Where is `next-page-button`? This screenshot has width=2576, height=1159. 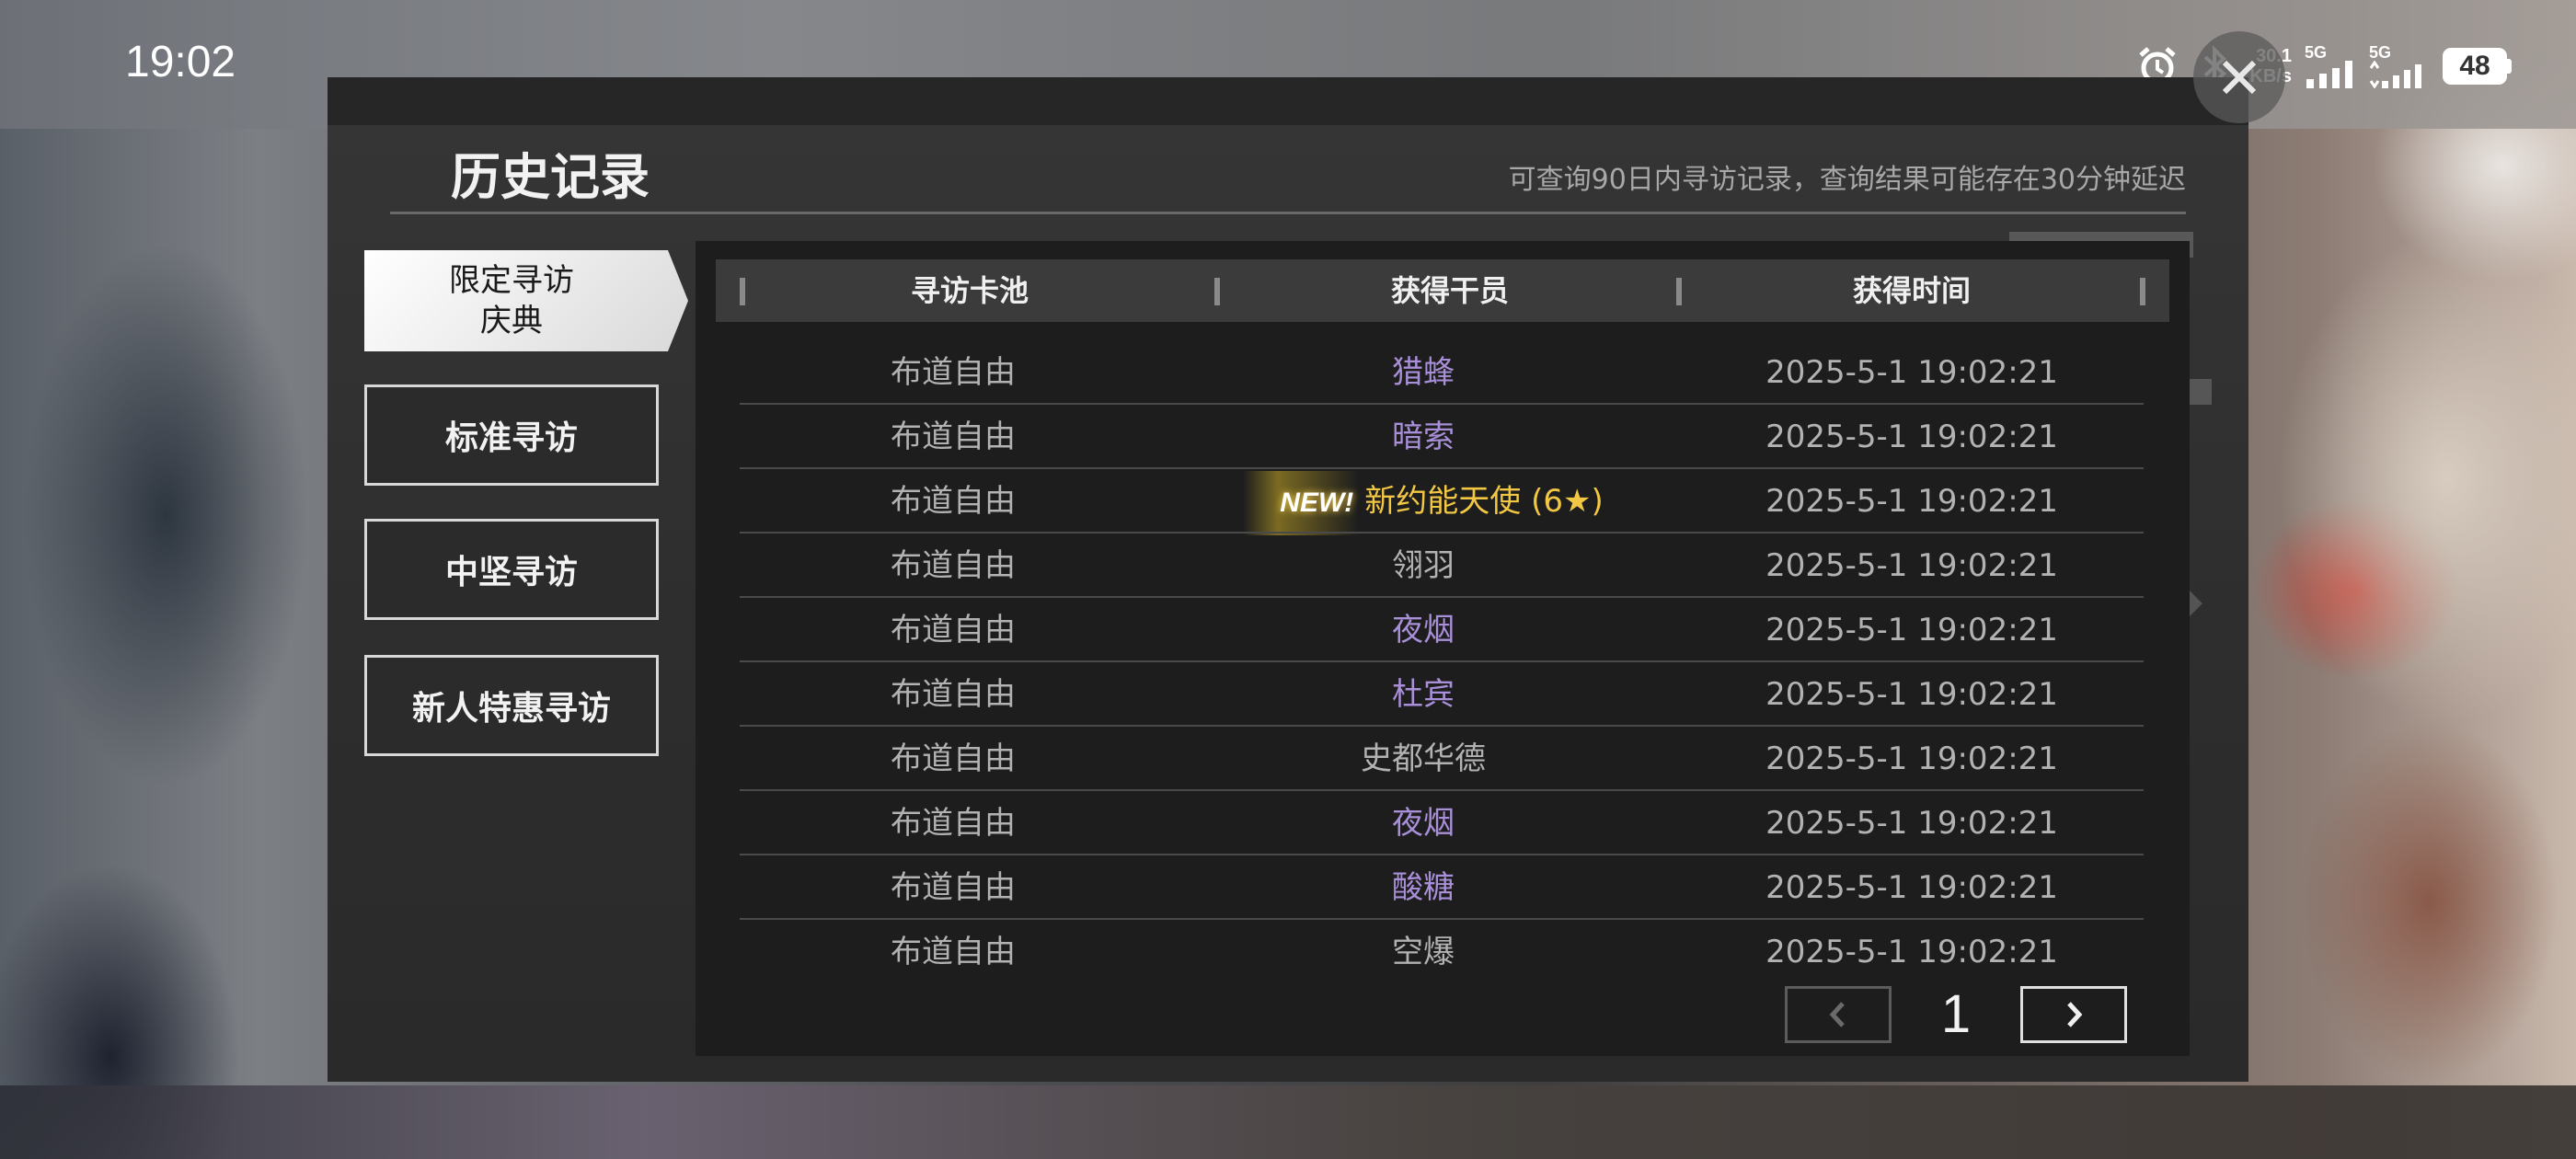
next-page-button is located at coordinates (2073, 1014).